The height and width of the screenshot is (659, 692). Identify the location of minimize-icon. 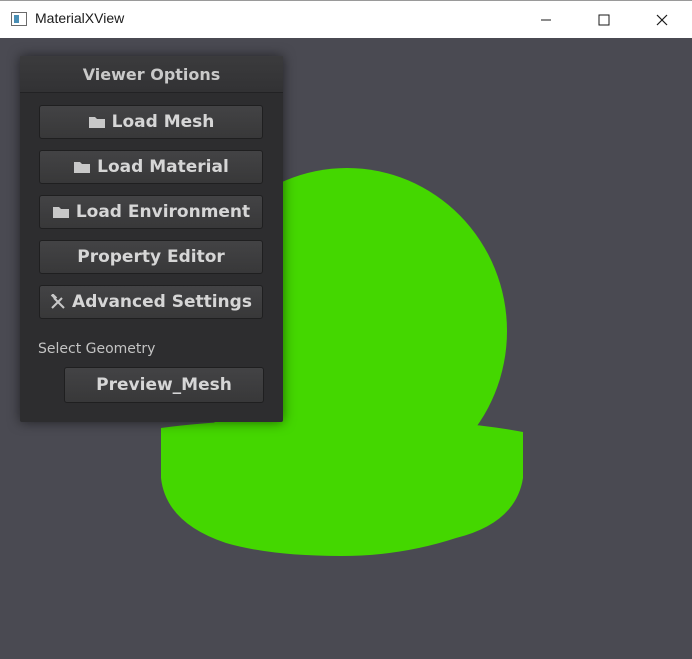
(546, 19).